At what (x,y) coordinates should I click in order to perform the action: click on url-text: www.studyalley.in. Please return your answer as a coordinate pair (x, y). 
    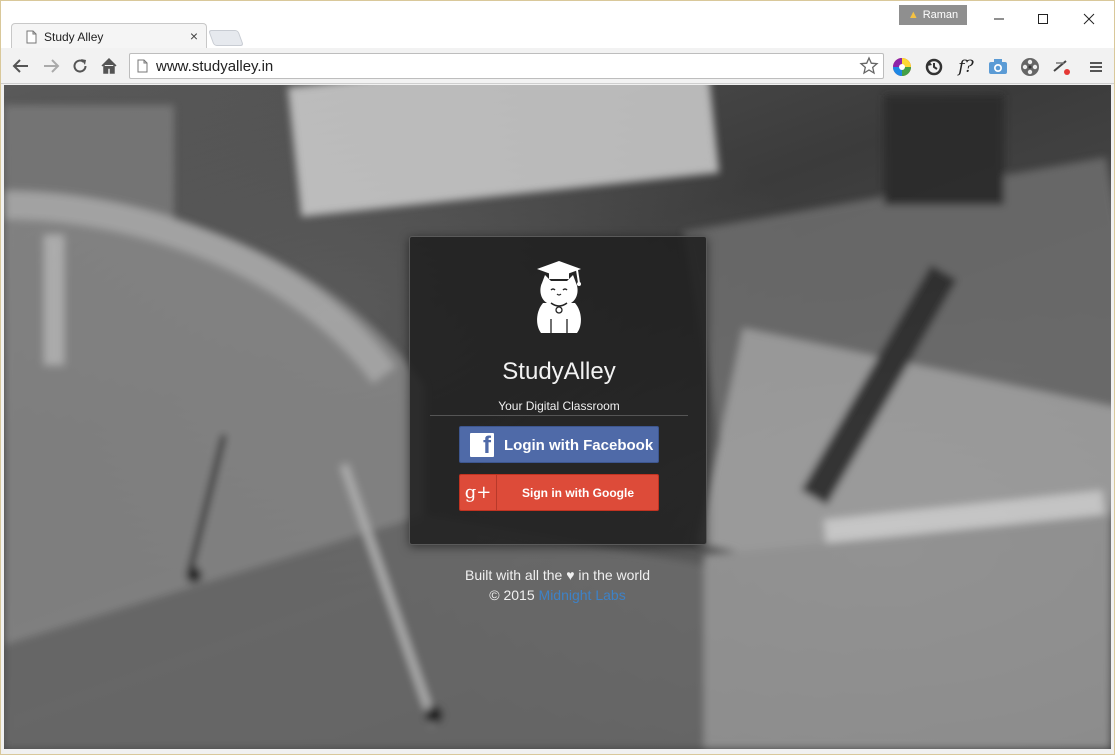
    Looking at the image, I should click on (215, 66).